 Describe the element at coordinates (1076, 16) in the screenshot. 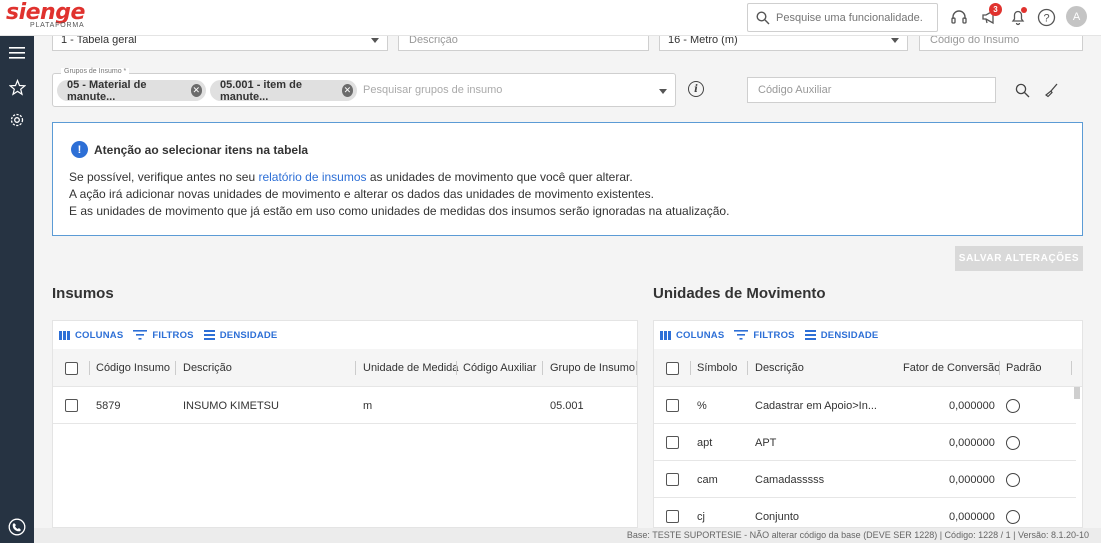

I see `user-avatar: A` at that location.